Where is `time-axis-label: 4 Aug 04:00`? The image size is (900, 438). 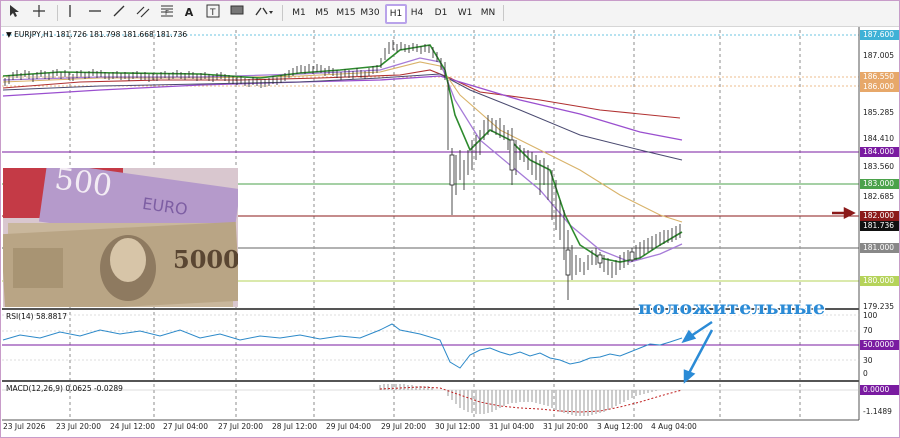
time-axis-label: 4 Aug 04:00 is located at coordinates (674, 426).